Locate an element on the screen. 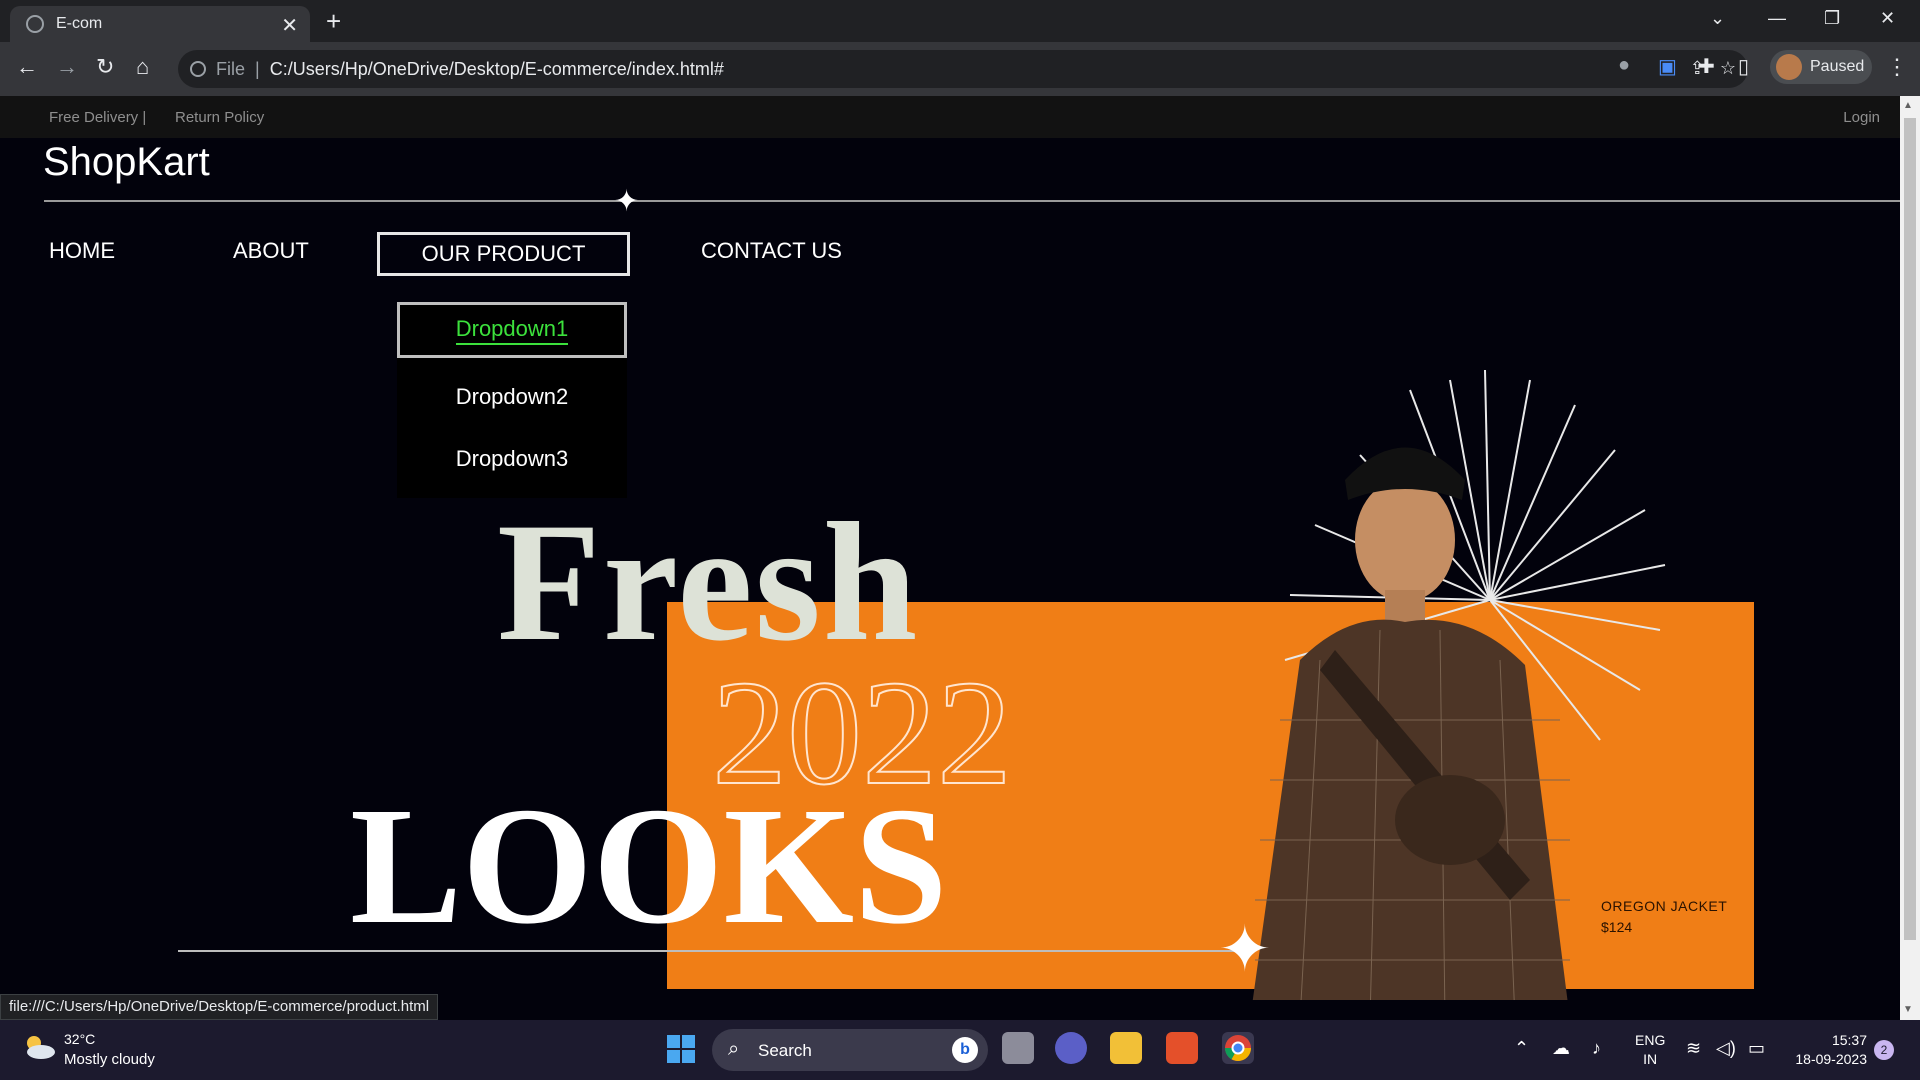 Image resolution: width=1920 pixels, height=1080 pixels. window-close-button: ✕ is located at coordinates (1887, 18).